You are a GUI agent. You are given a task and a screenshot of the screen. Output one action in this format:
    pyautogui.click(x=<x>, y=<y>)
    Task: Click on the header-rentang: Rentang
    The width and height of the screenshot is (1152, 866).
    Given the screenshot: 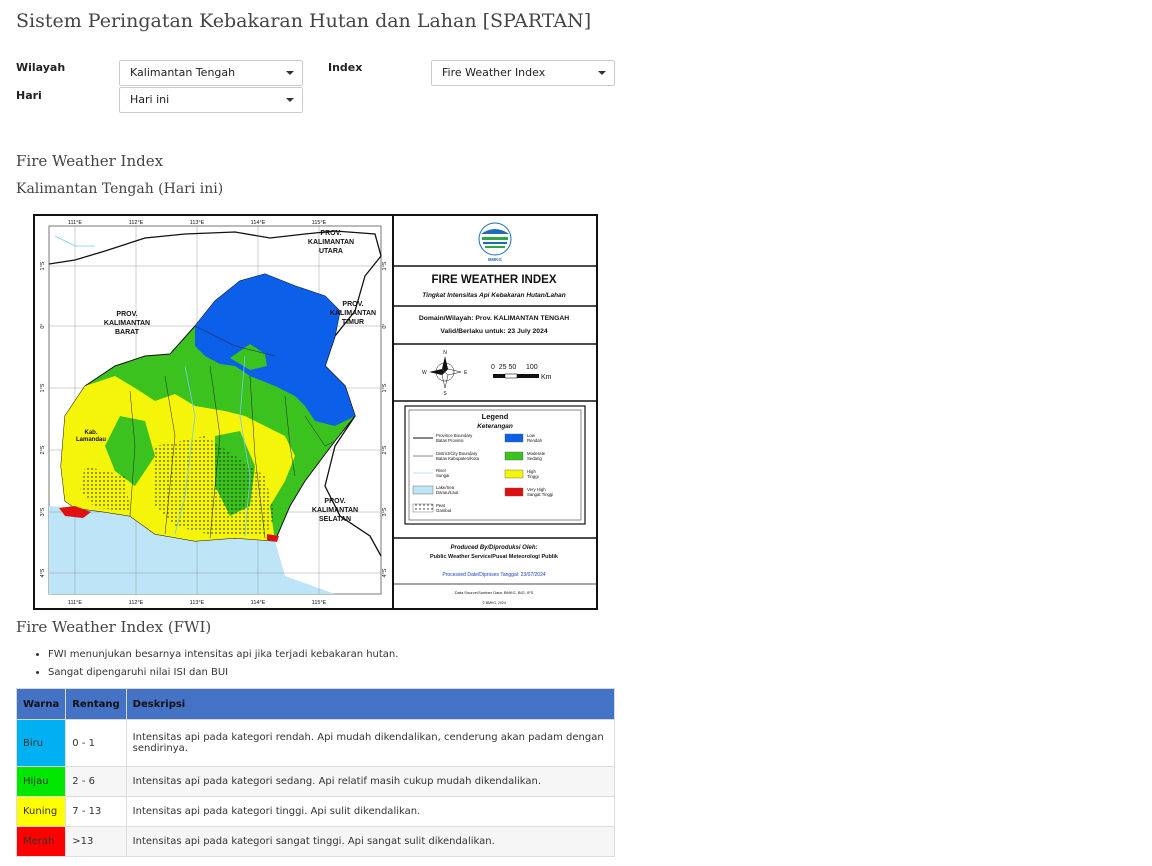 What is the action you would take?
    pyautogui.click(x=96, y=704)
    